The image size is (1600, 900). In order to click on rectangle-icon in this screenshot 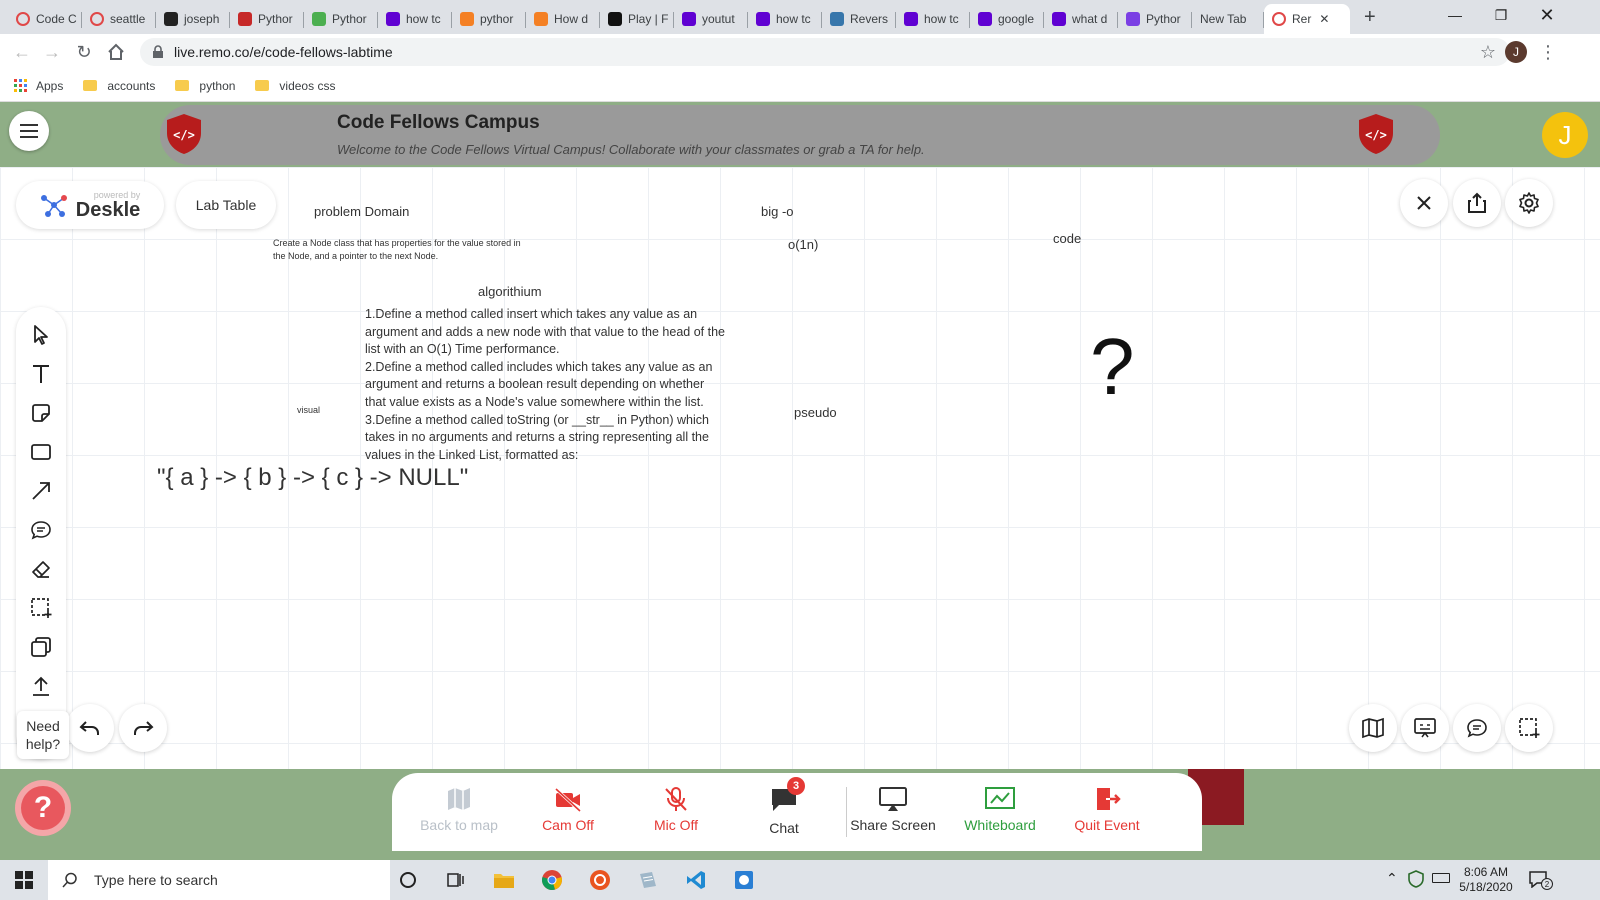, I will do `click(41, 452)`.